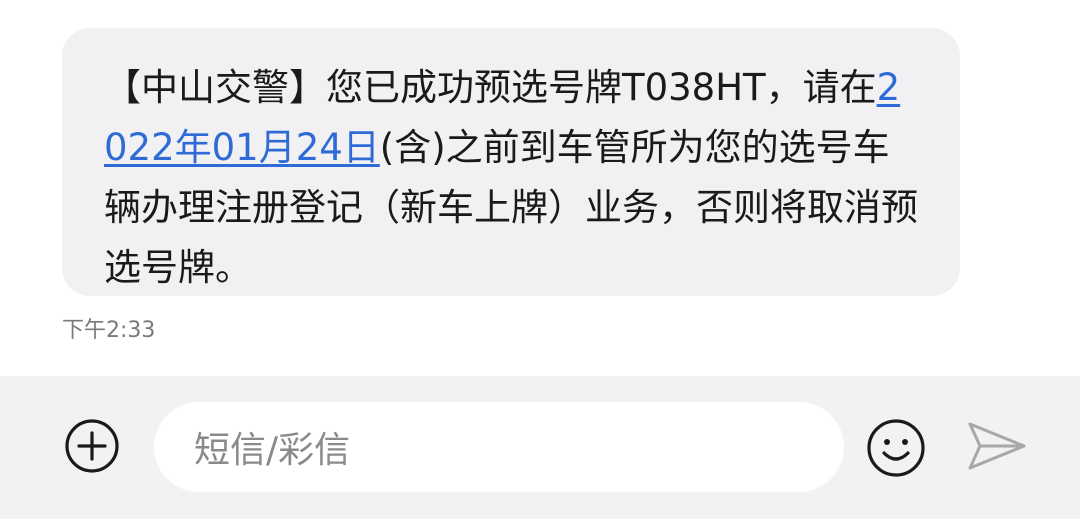 Image resolution: width=1080 pixels, height=519 pixels. I want to click on message-input-placeholder: 短信/彩信, so click(272, 450).